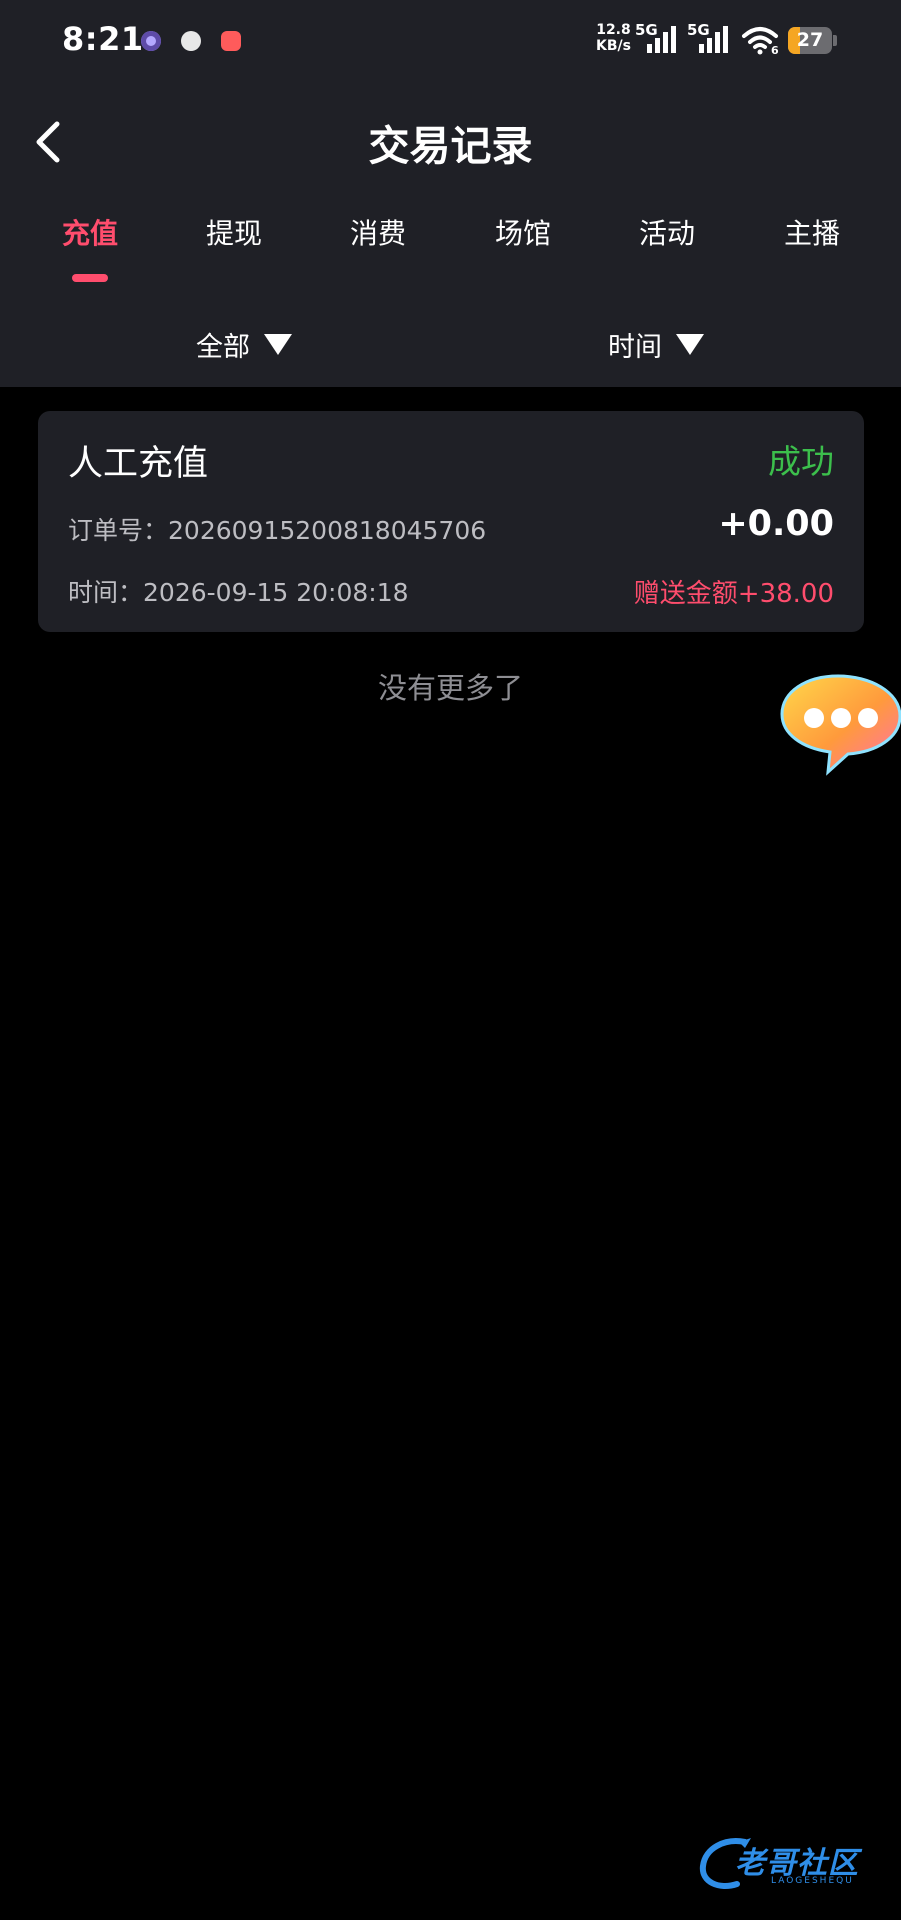 The width and height of the screenshot is (901, 1920). What do you see at coordinates (234, 232) in the screenshot?
I see `tab-withdraw: 提现` at bounding box center [234, 232].